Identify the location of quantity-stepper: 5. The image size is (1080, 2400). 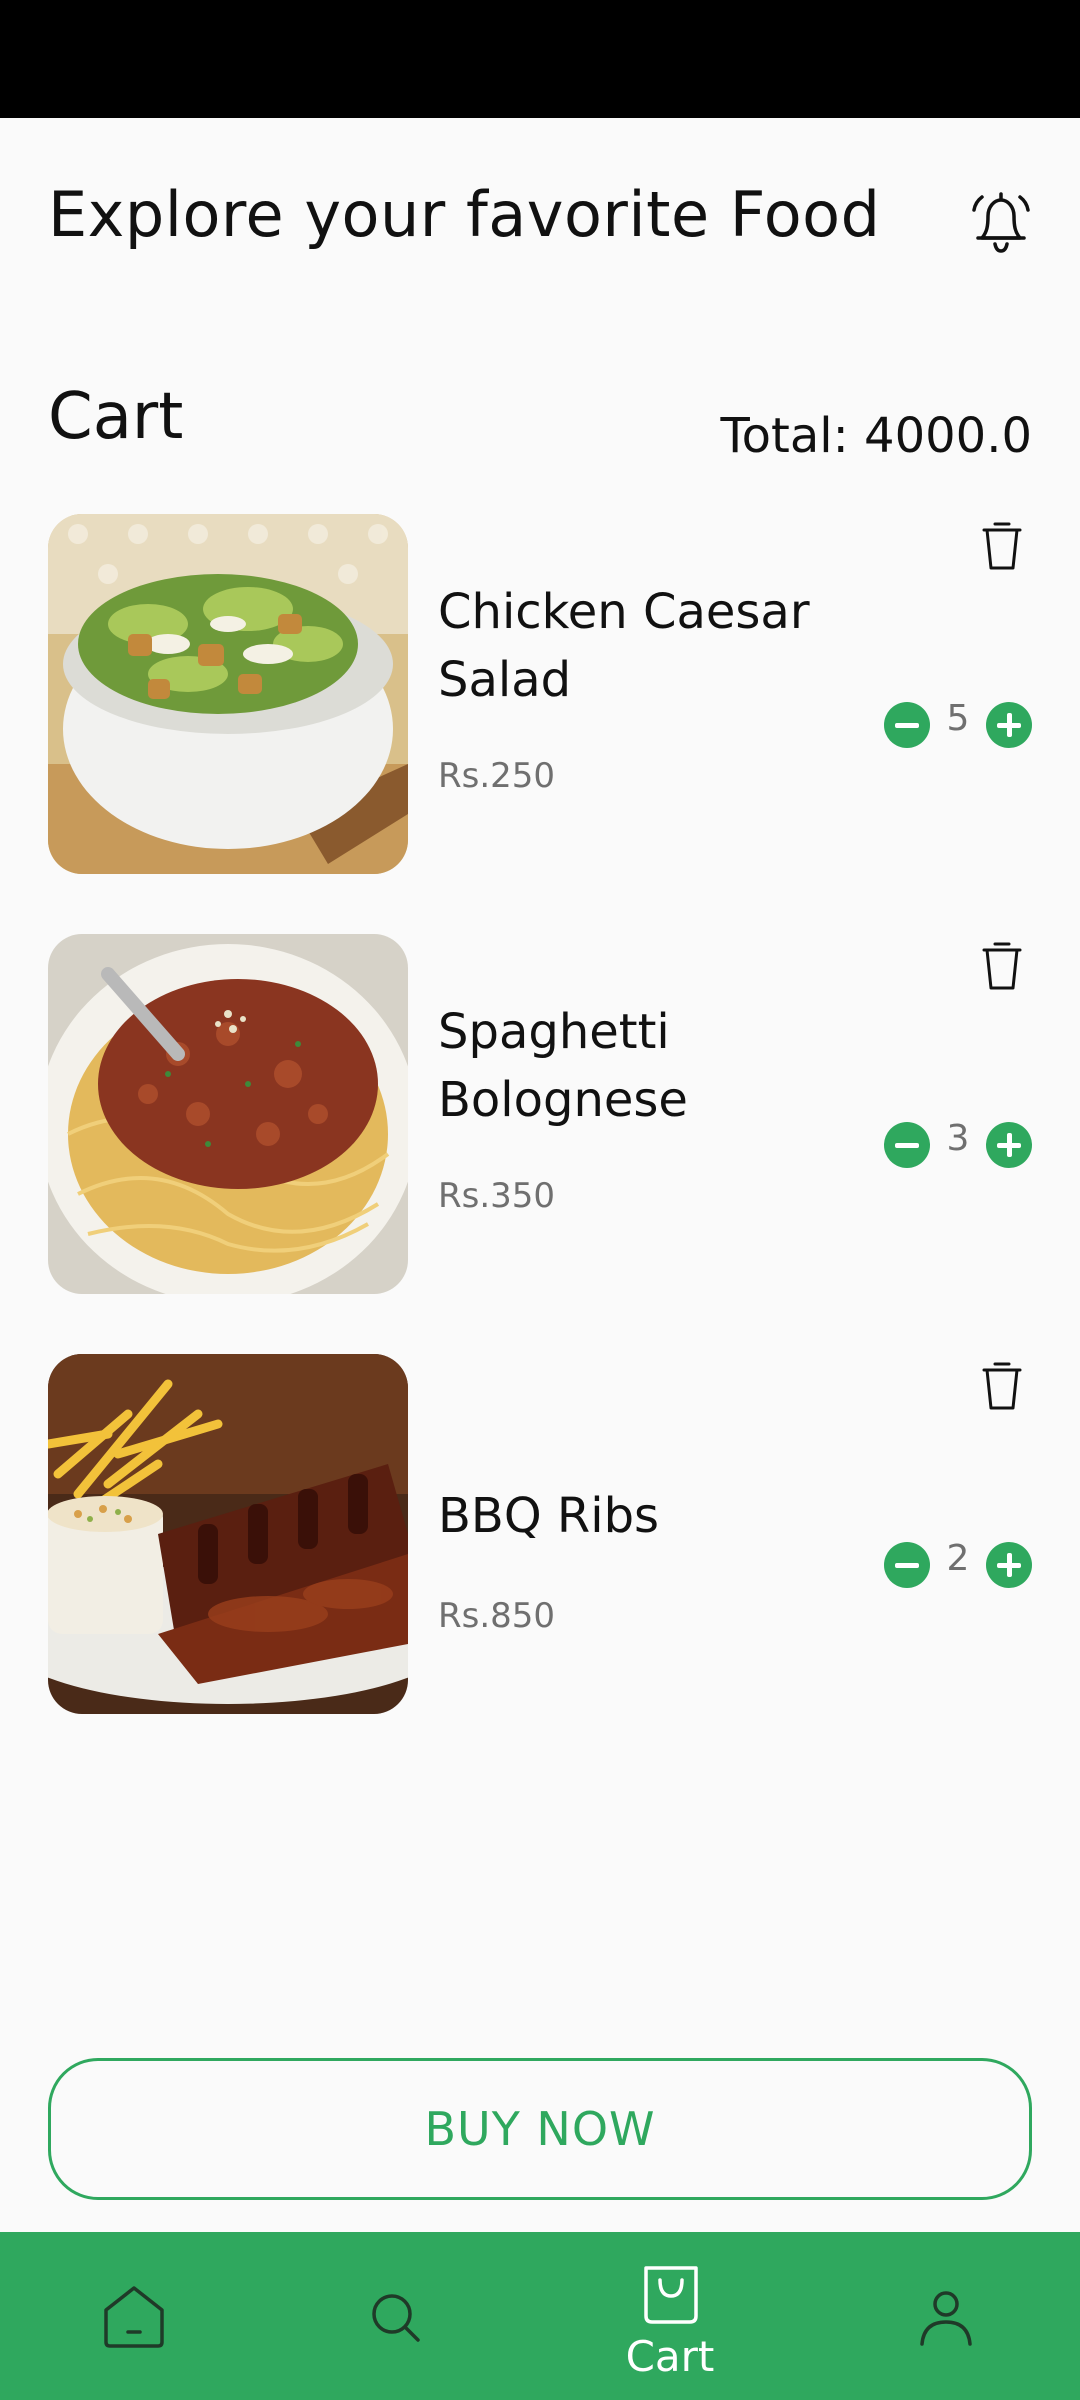
(958, 725).